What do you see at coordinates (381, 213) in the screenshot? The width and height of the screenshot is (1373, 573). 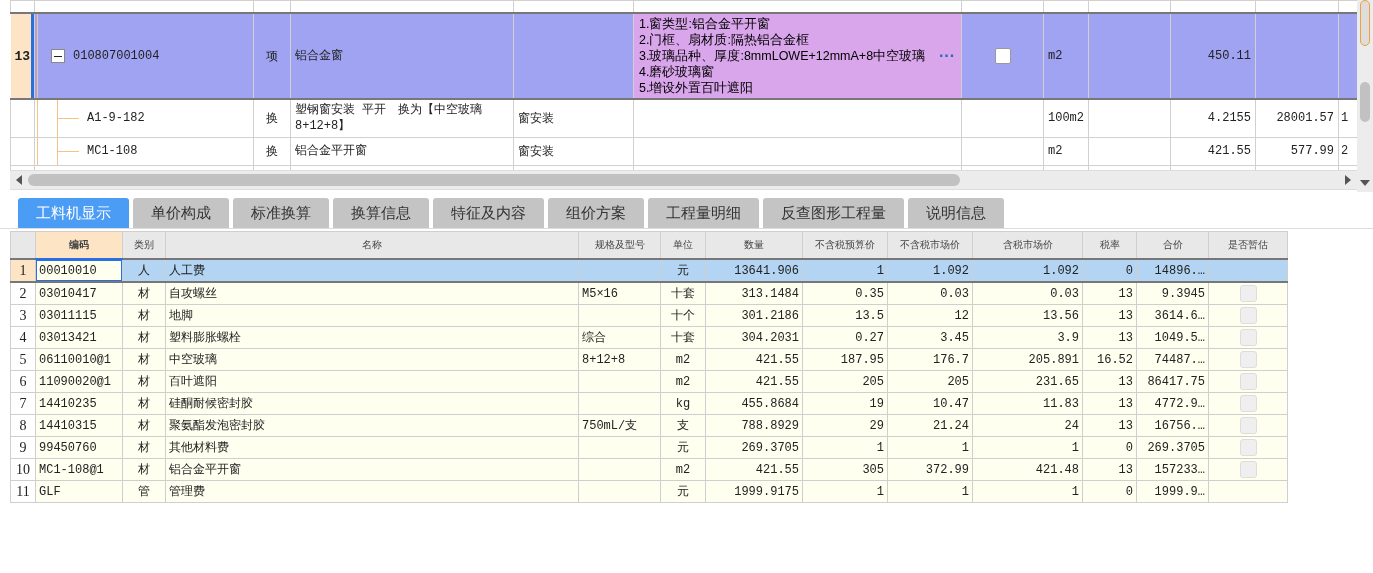 I see `tab: 换算信息` at bounding box center [381, 213].